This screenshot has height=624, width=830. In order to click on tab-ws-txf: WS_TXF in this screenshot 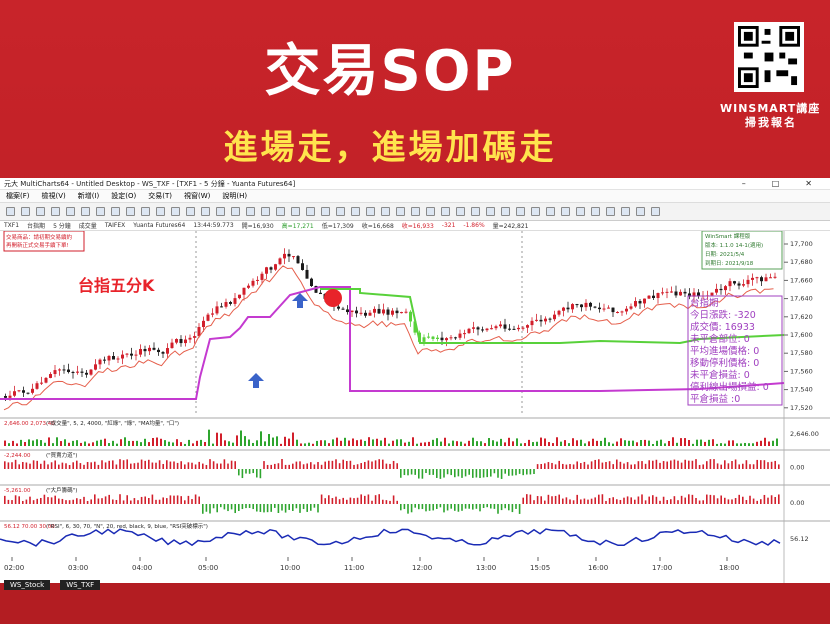, I will do `click(80, 585)`.